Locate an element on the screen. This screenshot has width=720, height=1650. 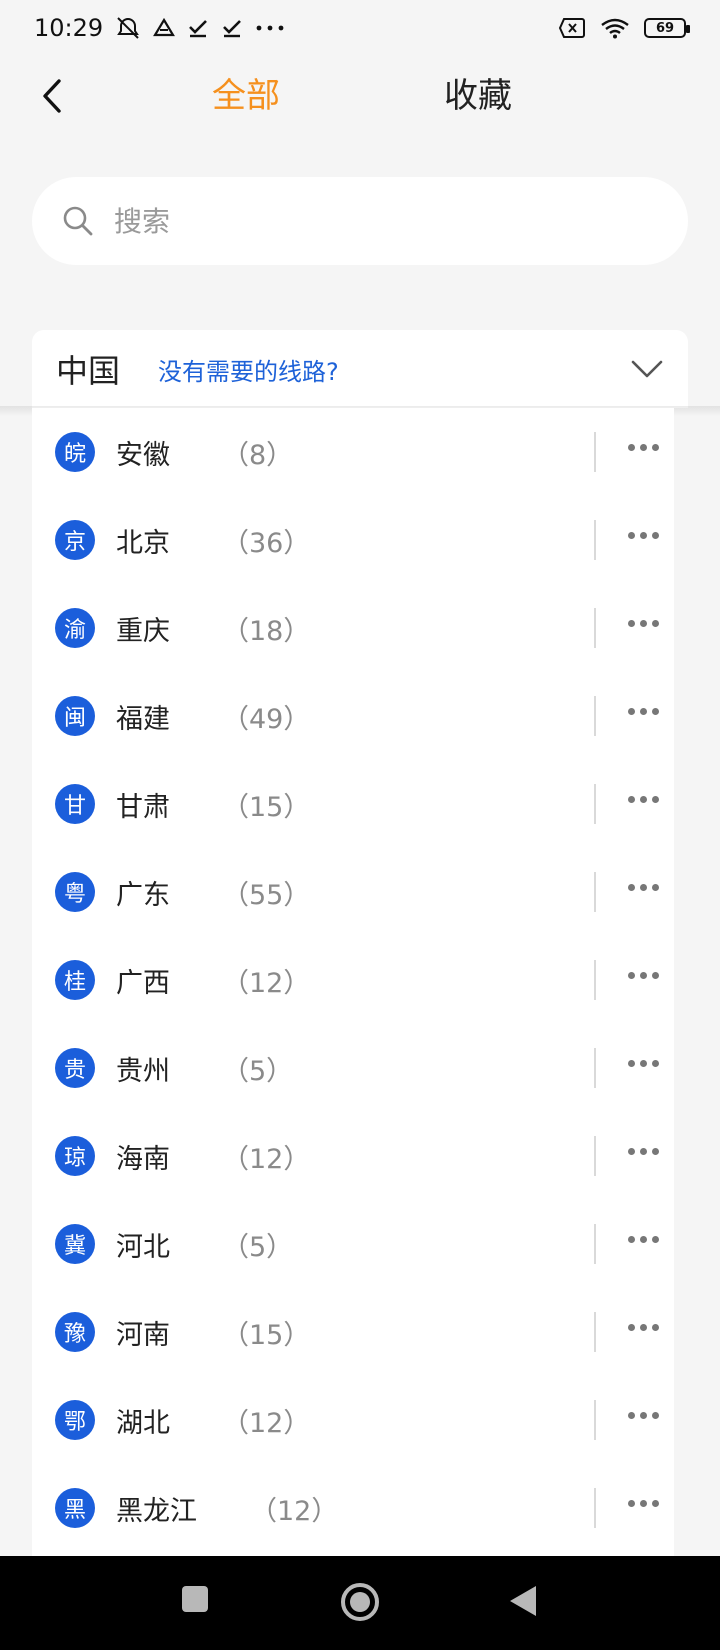
province-badge: 冀 is located at coordinates (75, 1244).